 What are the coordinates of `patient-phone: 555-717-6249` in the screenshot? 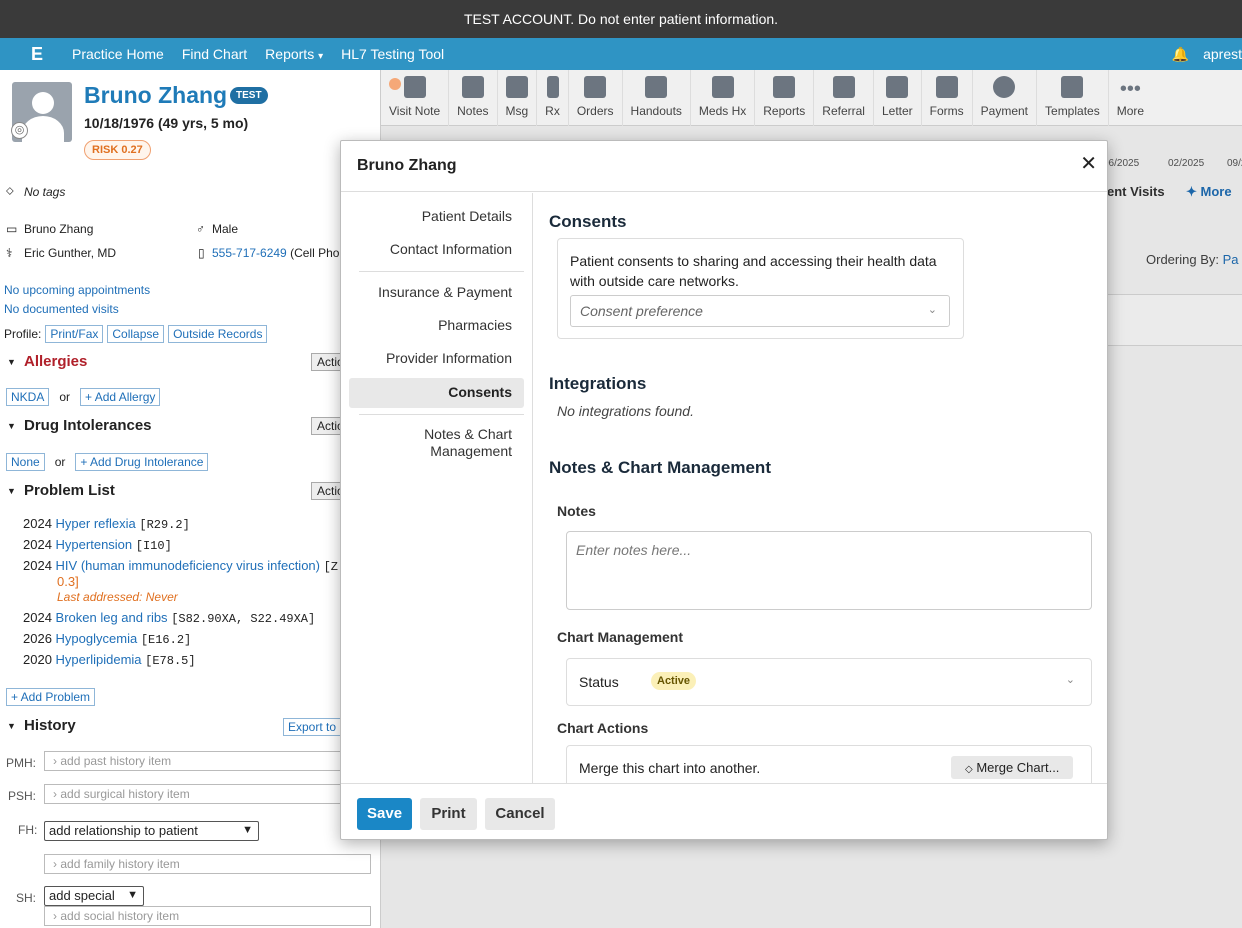 It's located at (249, 253).